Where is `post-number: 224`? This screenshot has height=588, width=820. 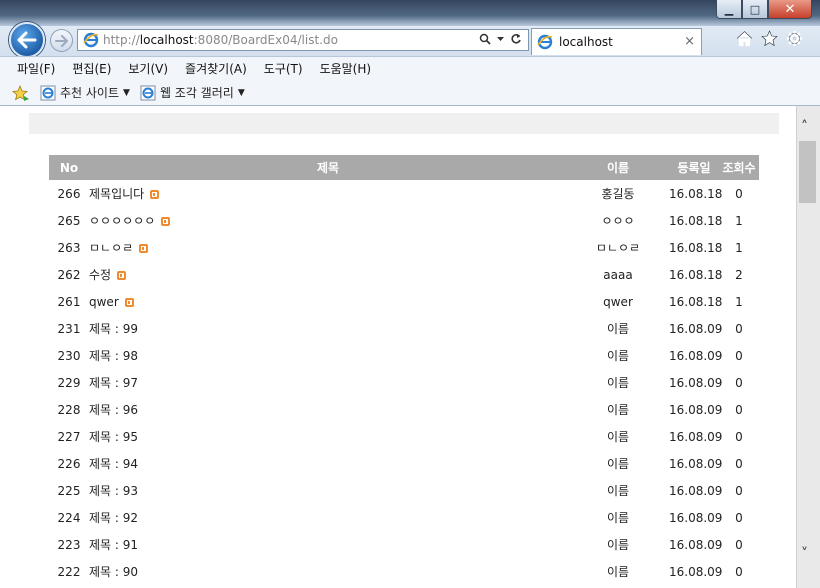
post-number: 224 is located at coordinates (69, 517).